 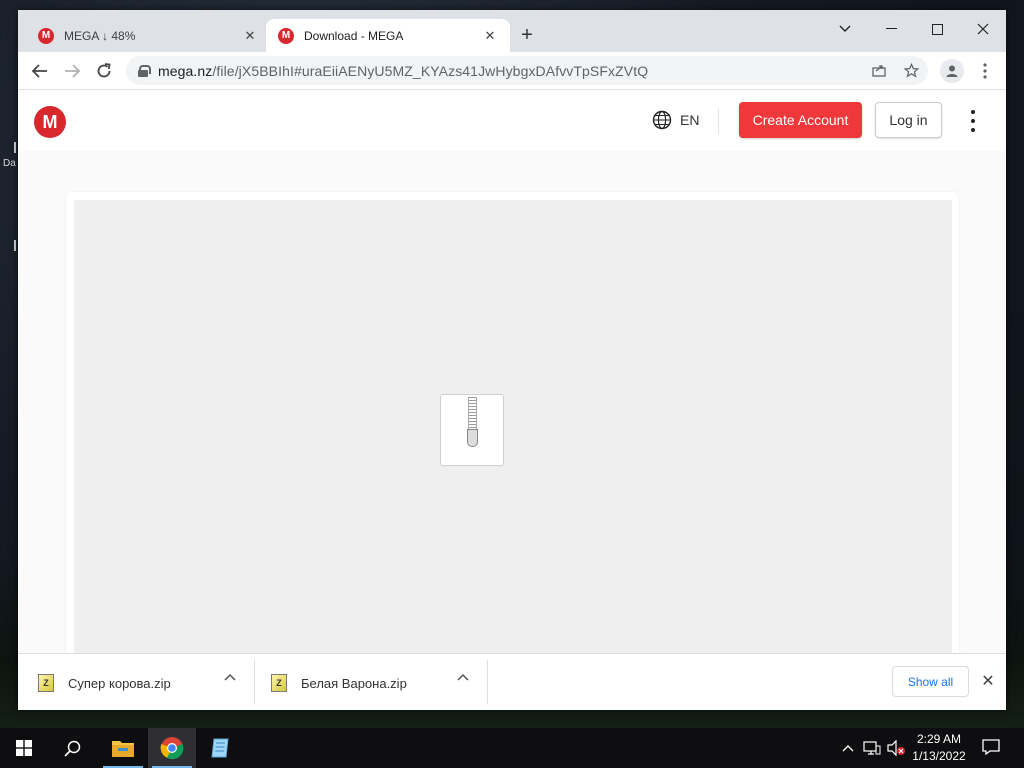 I want to click on language-selector: EN, so click(x=675, y=120).